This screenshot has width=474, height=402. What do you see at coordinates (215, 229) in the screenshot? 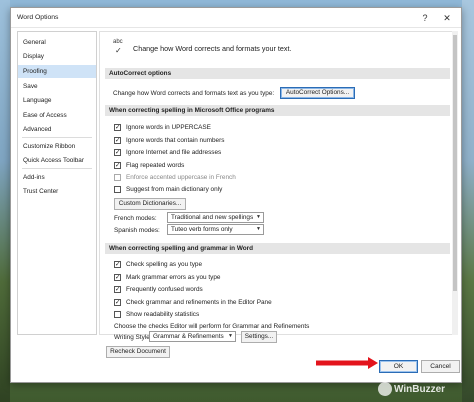
I see `spanish-modes-dropdown: Tuteo verb forms only ▼` at bounding box center [215, 229].